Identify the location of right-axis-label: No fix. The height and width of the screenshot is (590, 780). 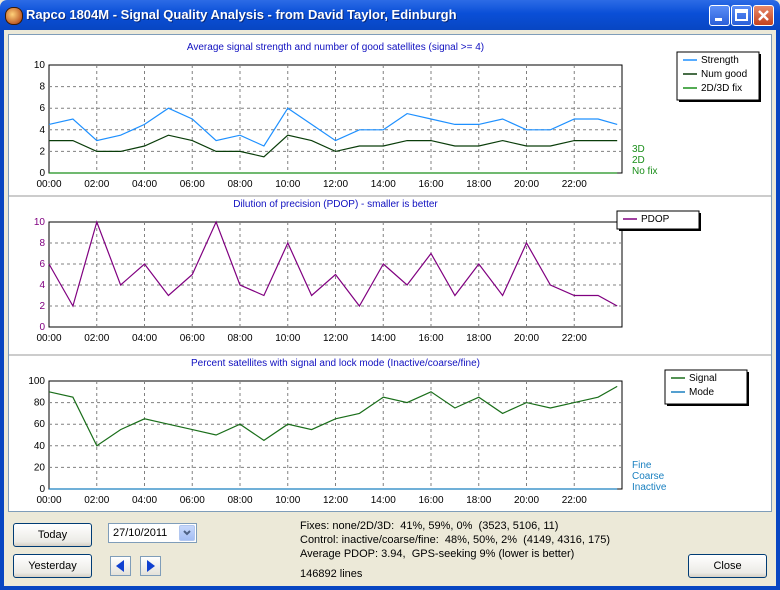
(645, 171).